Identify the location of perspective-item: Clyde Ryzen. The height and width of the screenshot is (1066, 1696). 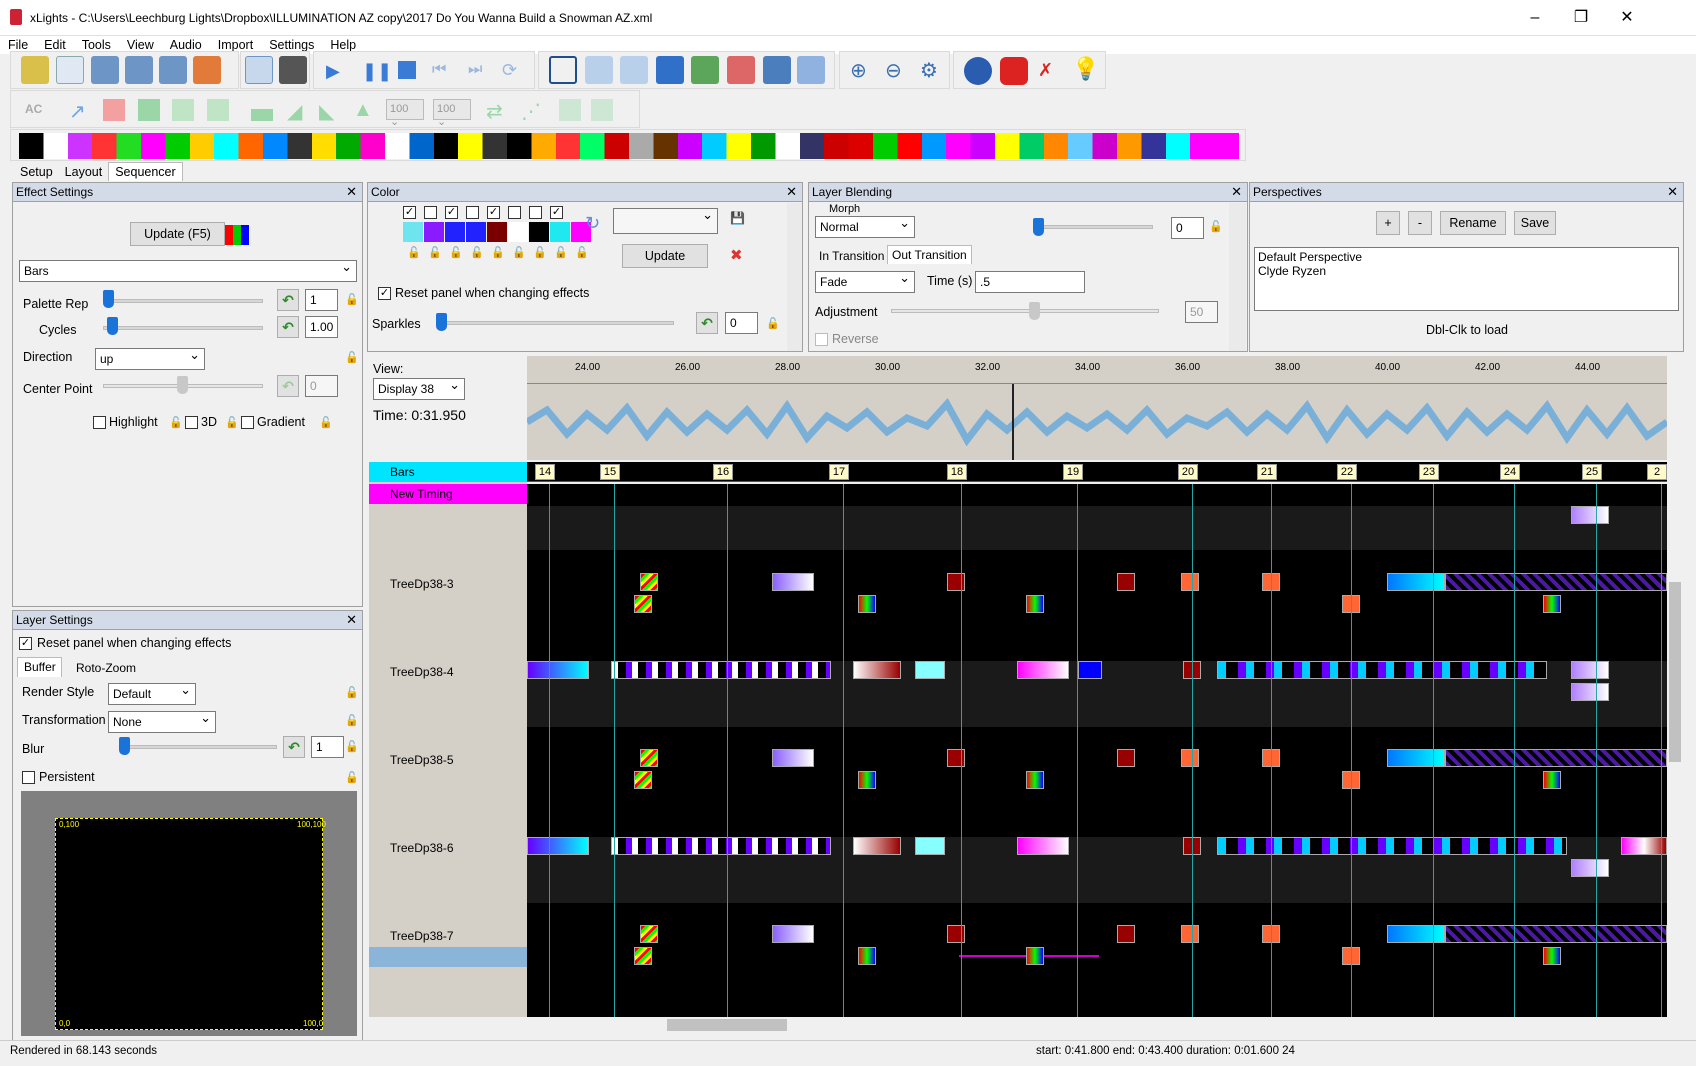
(1466, 271).